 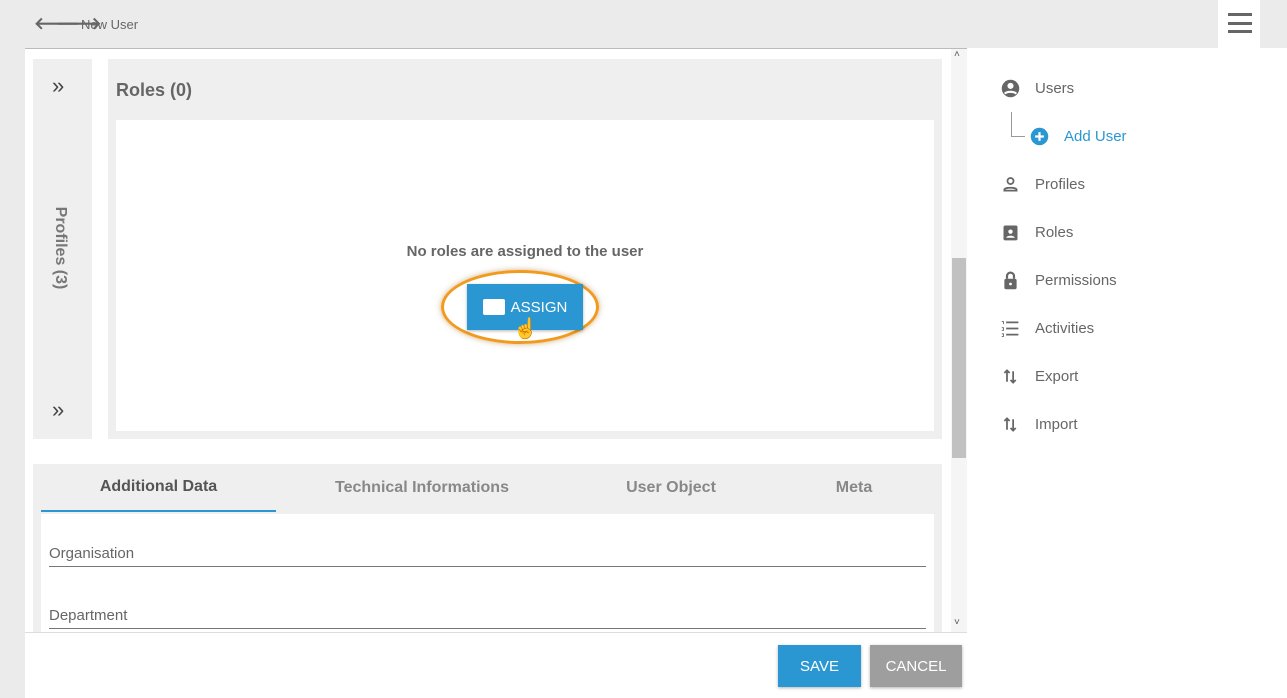 I want to click on sidebar-item-label: Import, so click(x=1056, y=424).